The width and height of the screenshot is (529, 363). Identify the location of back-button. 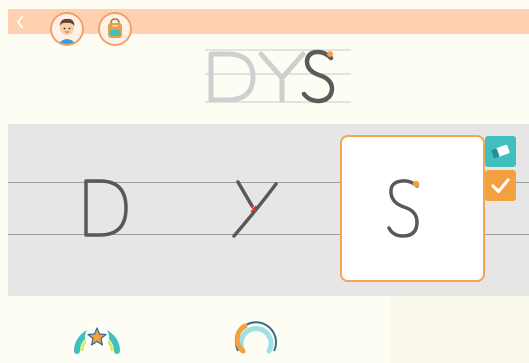
(20, 22).